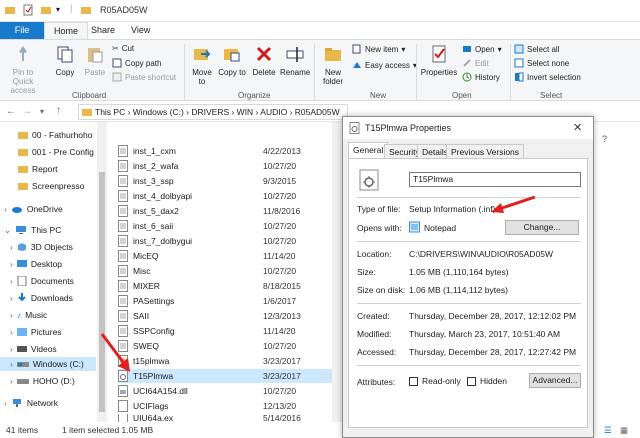 The width and height of the screenshot is (640, 438). What do you see at coordinates (27, 111) in the screenshot?
I see `forward-arrow-icon: →` at bounding box center [27, 111].